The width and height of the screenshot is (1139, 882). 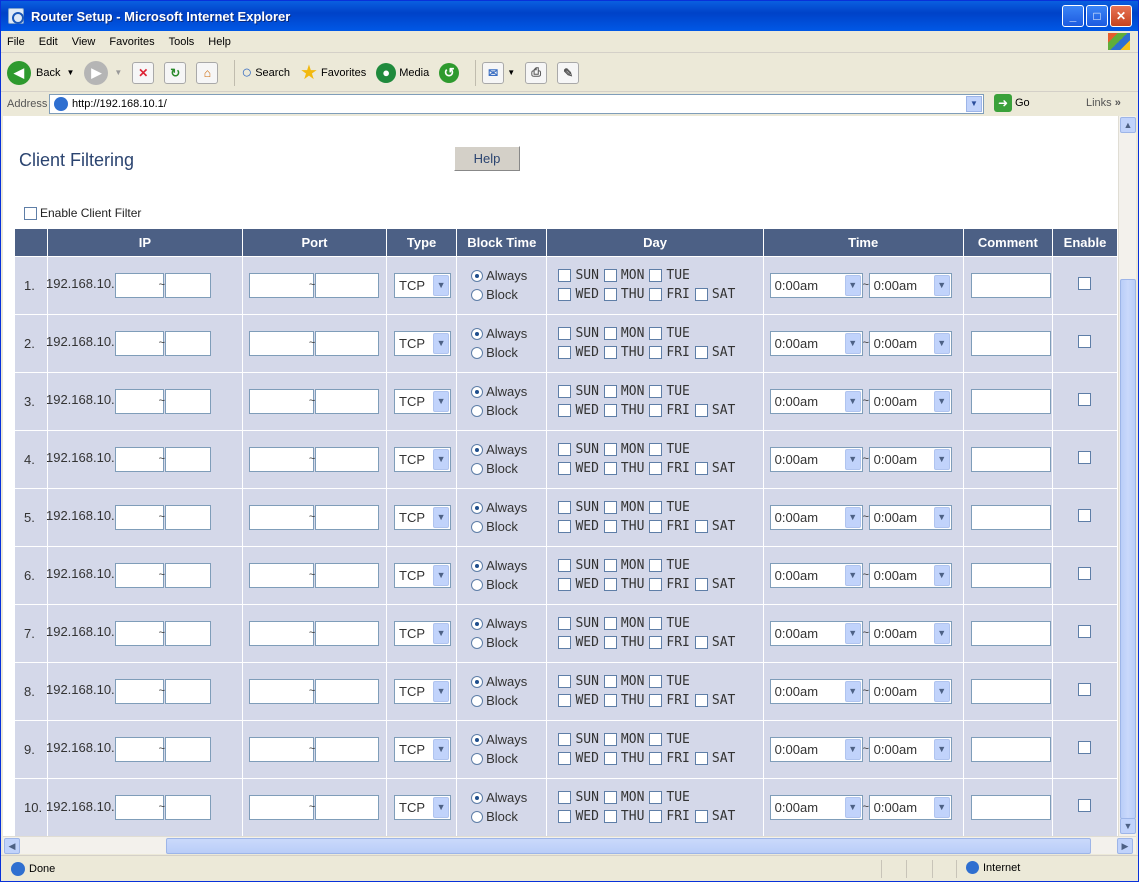 What do you see at coordinates (131, 42) in the screenshot?
I see `menu-favorites: Favorites` at bounding box center [131, 42].